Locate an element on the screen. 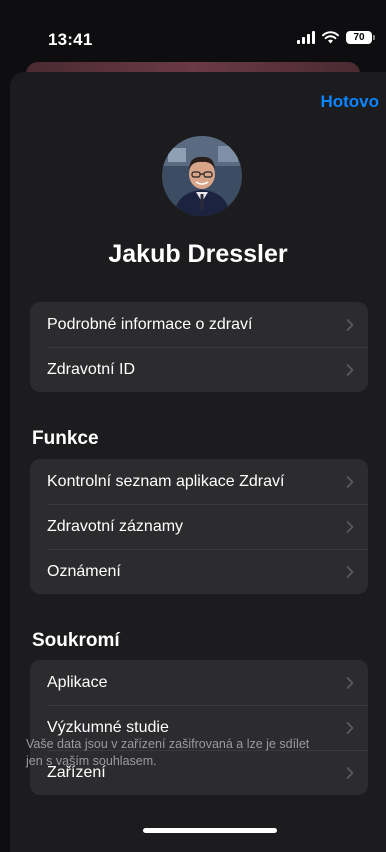 This screenshot has width=386, height=852. battery-icon: 70 is located at coordinates (360, 37).